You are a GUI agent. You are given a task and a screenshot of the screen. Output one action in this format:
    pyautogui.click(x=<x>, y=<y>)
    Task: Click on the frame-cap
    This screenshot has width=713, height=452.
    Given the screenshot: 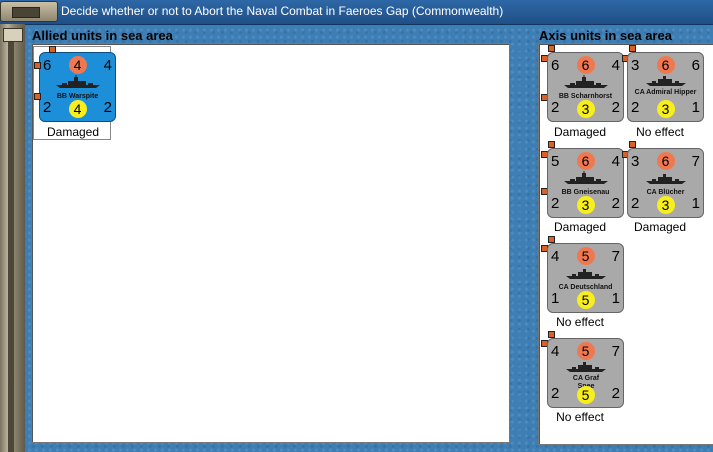 What is the action you would take?
    pyautogui.click(x=13, y=35)
    